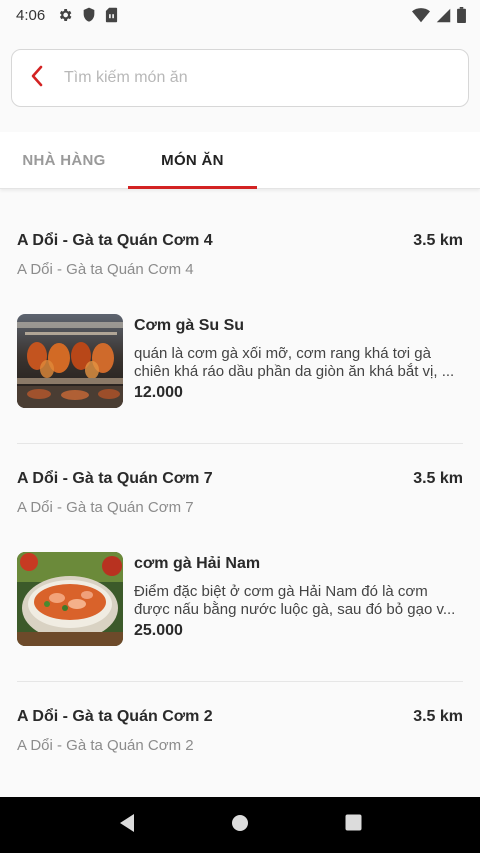  What do you see at coordinates (115, 478) in the screenshot?
I see `restaurant-name: A Dổi - Gà ta Quán Cơm 7` at bounding box center [115, 478].